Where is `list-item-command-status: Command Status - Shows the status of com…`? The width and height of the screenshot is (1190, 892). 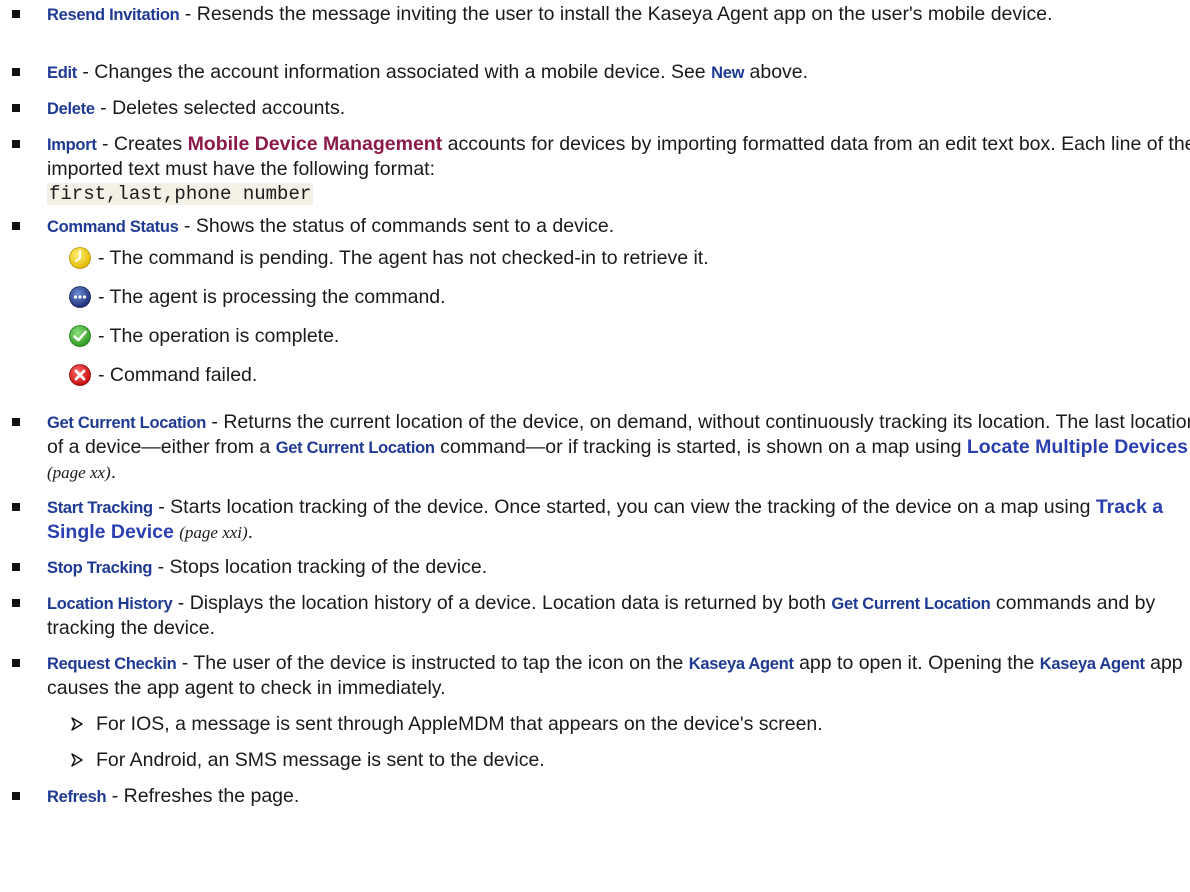
list-item-command-status: Command Status - Shows the status of com… is located at coordinates (595, 226).